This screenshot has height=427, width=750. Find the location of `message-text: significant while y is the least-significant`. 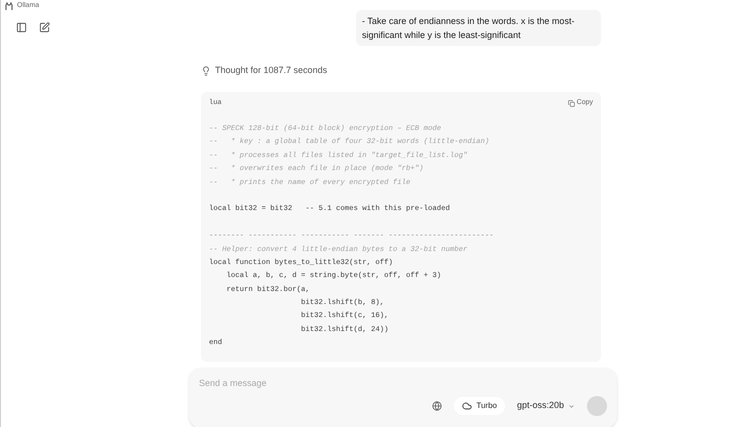

message-text: significant while y is the least-significant is located at coordinates (442, 35).